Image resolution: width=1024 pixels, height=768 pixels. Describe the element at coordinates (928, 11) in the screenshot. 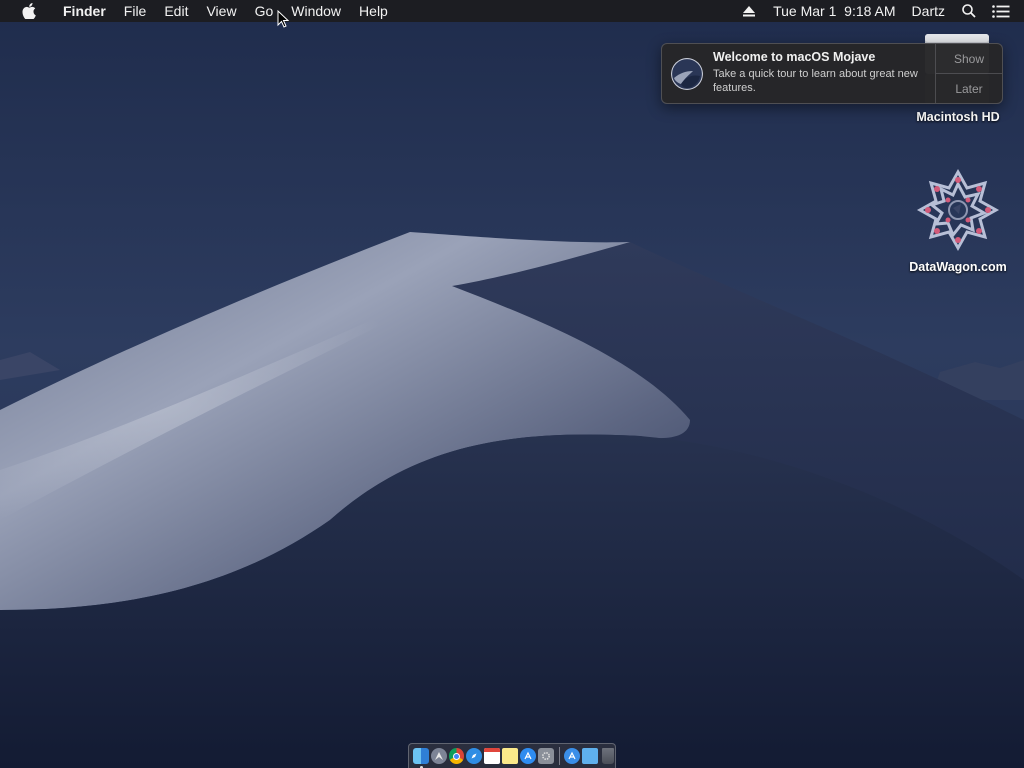

I see `menubar-user: Dartz` at that location.